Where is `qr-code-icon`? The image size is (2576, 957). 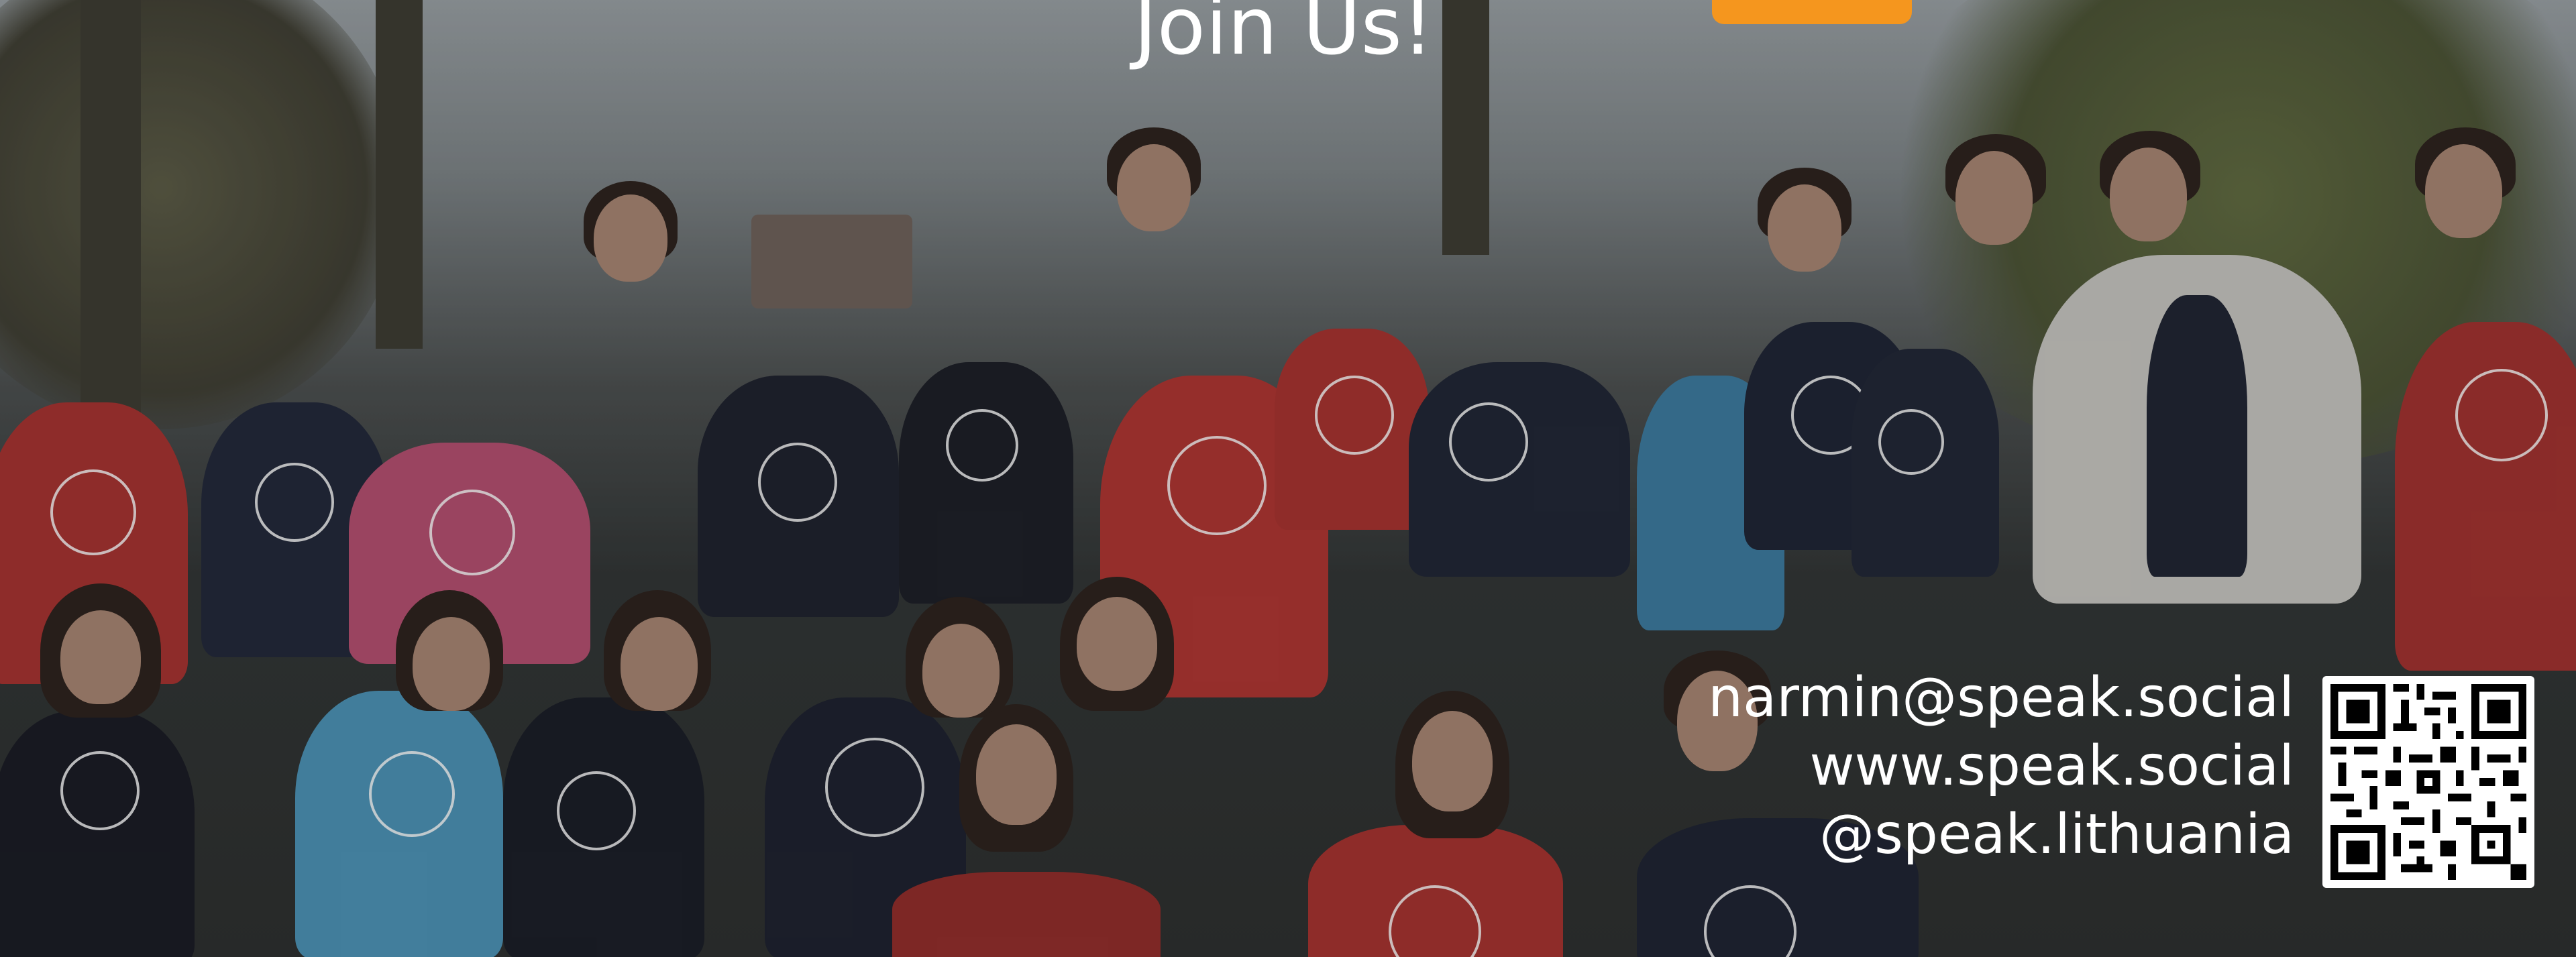
qr-code-icon is located at coordinates (2428, 782).